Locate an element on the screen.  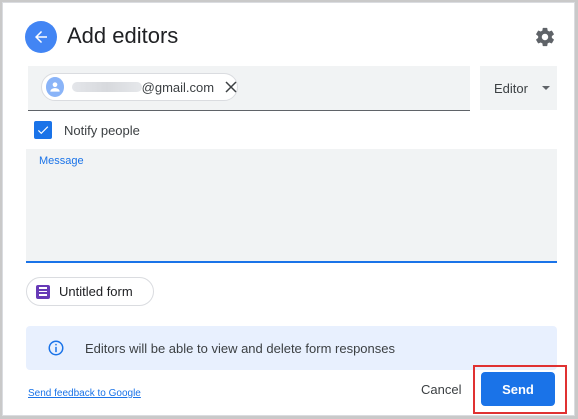
send-button: Send is located at coordinates (518, 389).